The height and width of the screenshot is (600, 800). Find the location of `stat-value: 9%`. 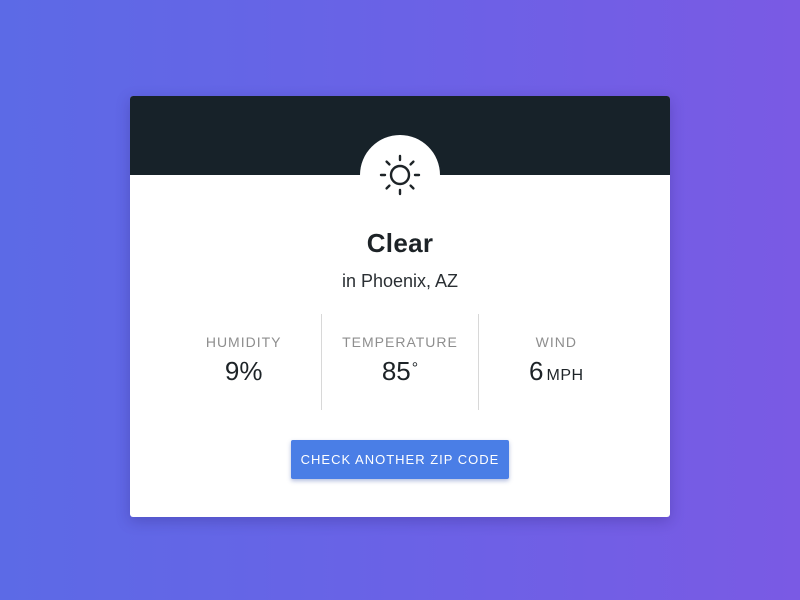

stat-value: 9% is located at coordinates (243, 371).